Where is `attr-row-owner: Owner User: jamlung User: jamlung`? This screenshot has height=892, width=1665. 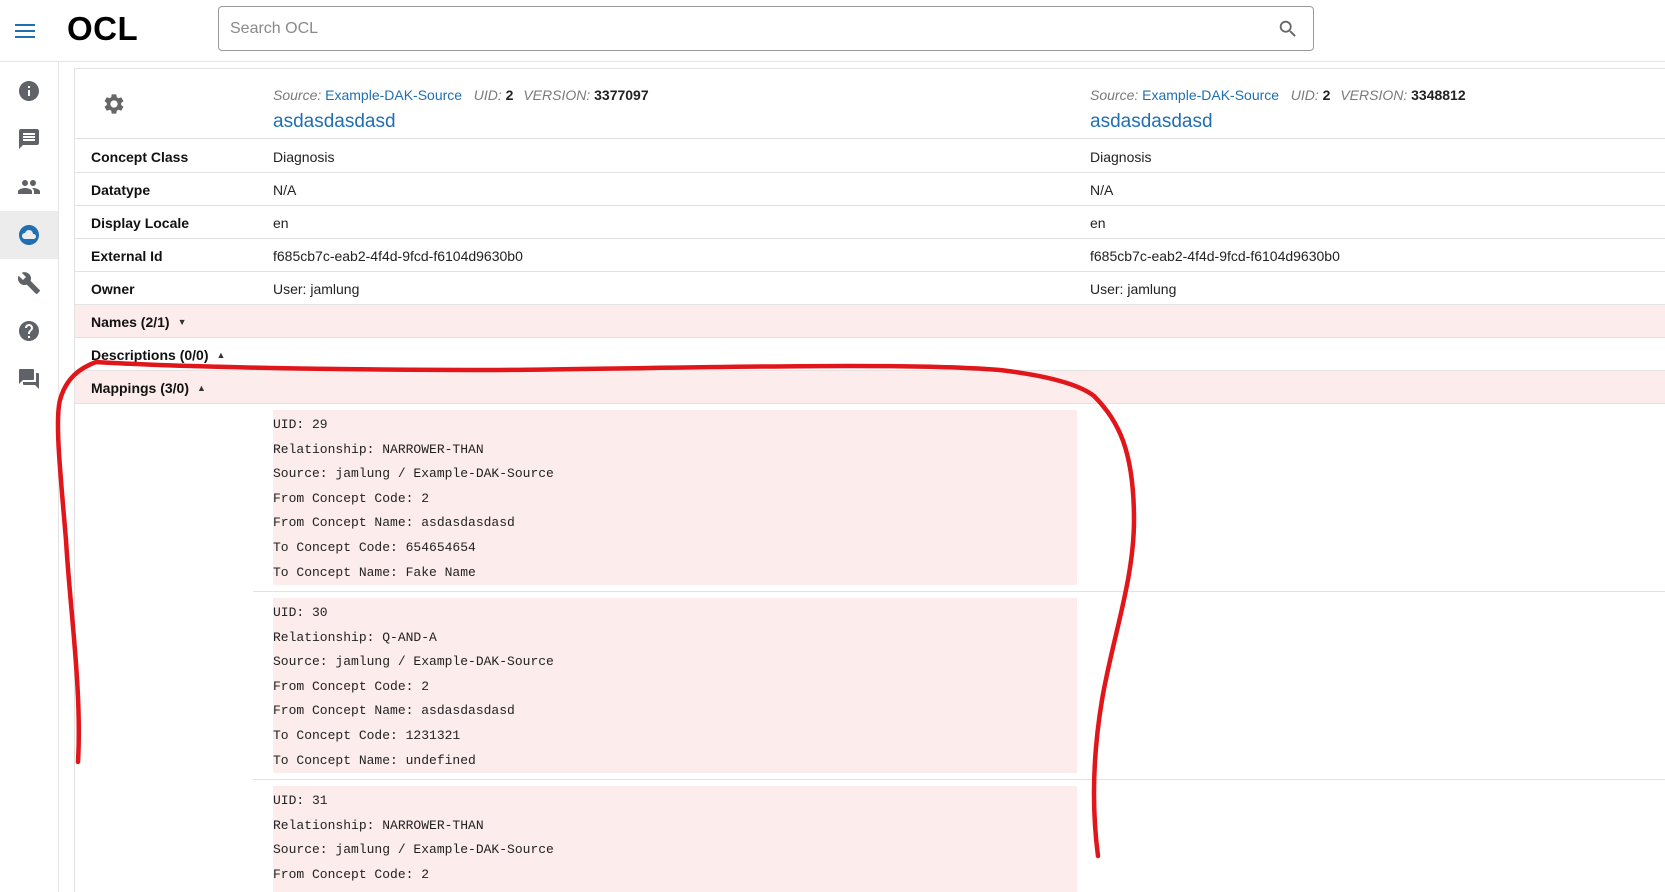 attr-row-owner: Owner User: jamlung User: jamlung is located at coordinates (870, 288).